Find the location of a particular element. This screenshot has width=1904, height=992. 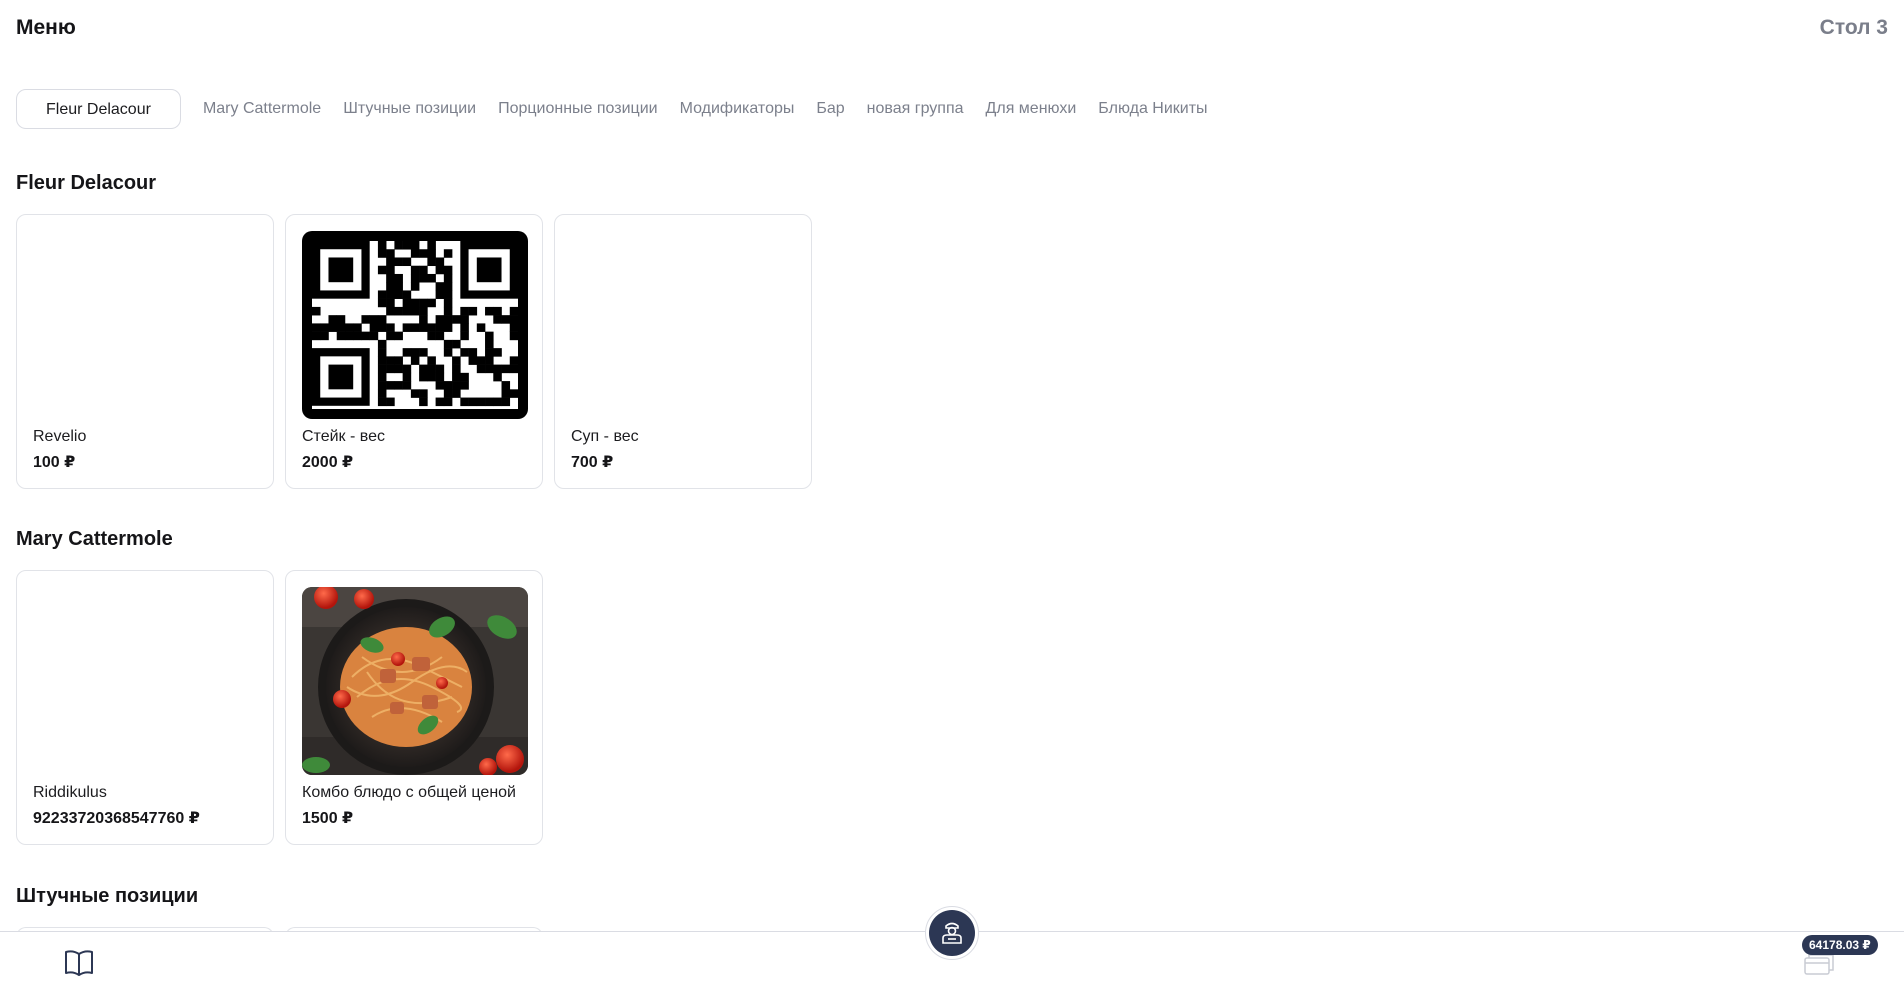

qr-code-graphic is located at coordinates (415, 325).